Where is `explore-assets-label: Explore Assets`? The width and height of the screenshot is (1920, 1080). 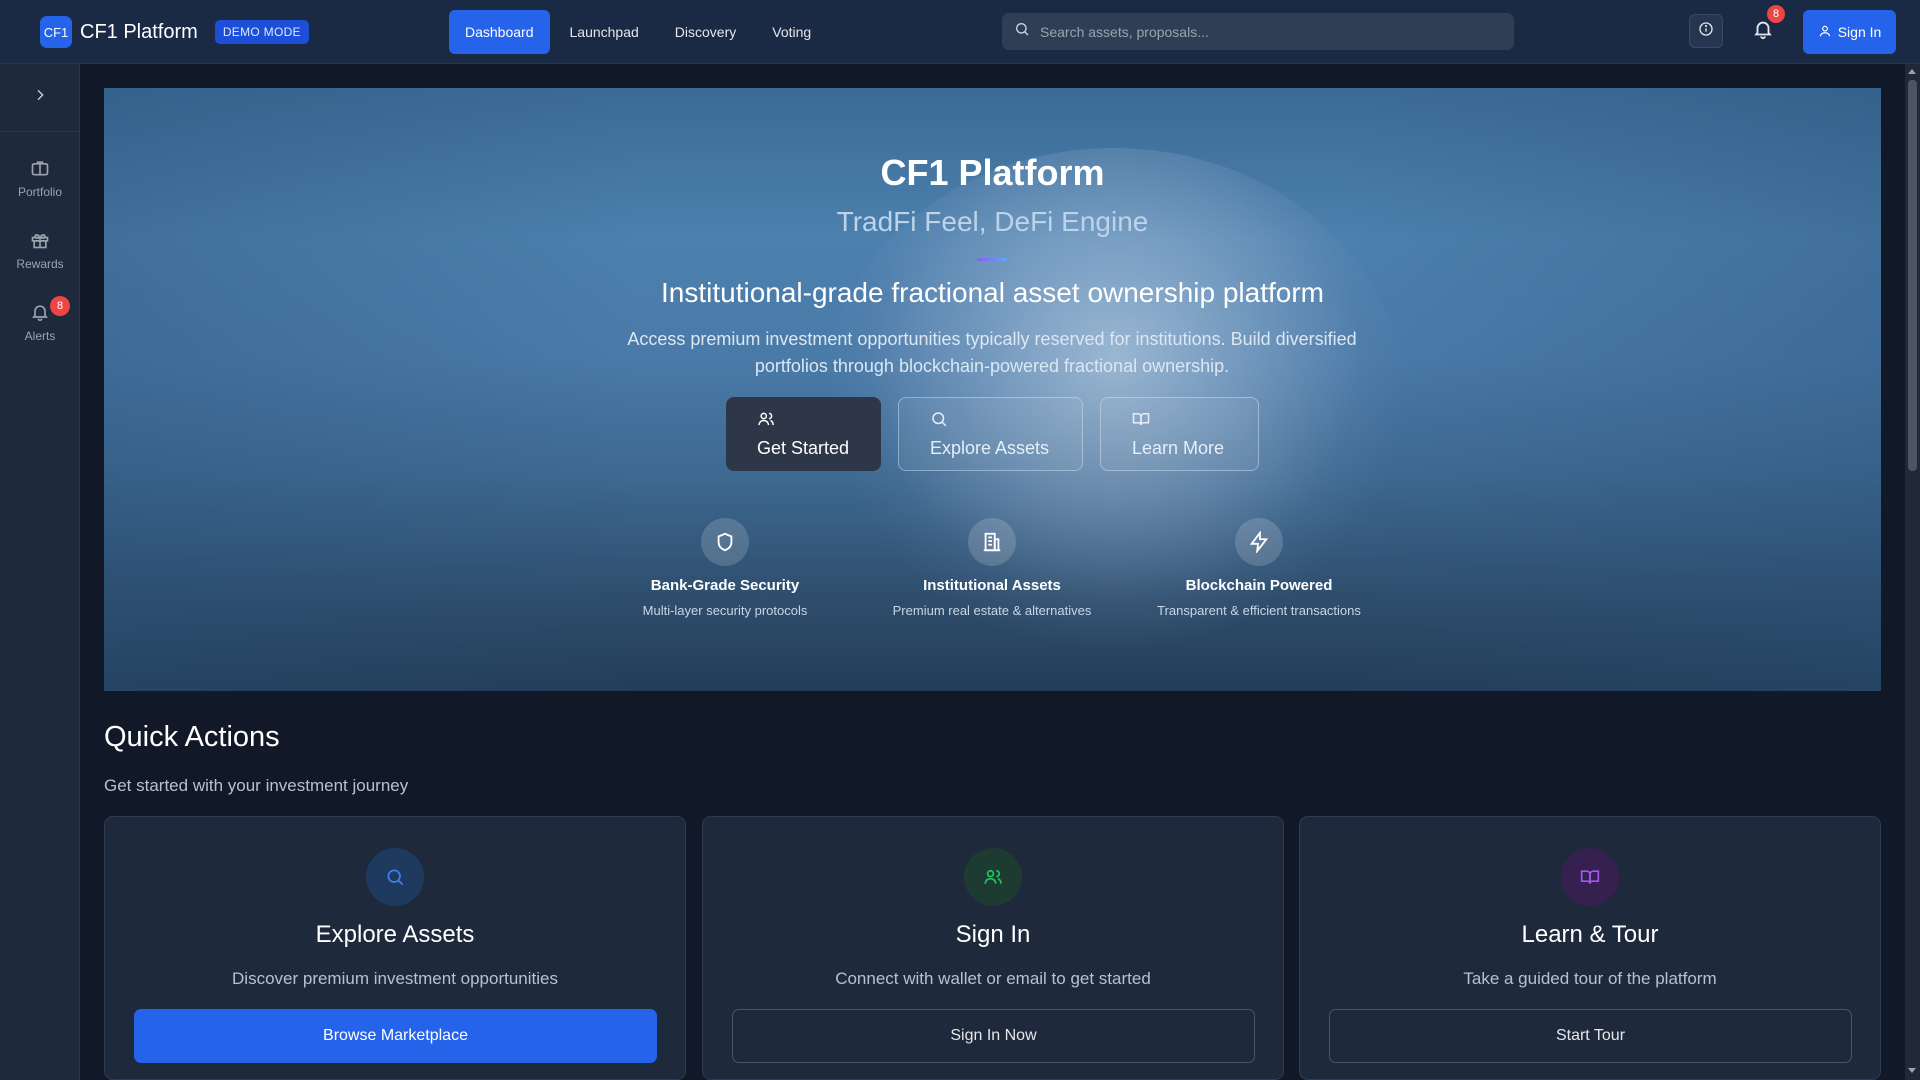 explore-assets-label: Explore Assets is located at coordinates (990, 447).